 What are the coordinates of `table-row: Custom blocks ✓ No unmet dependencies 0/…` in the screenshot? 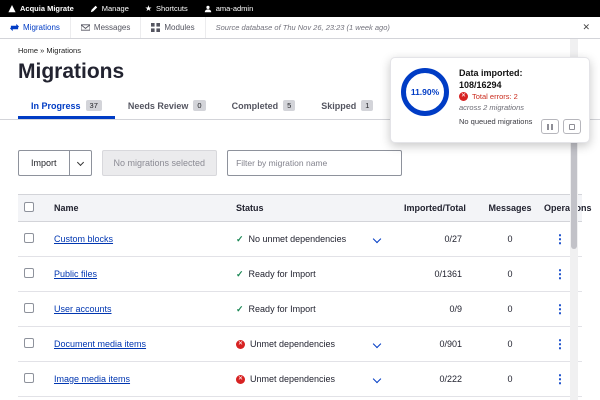 It's located at (300, 239).